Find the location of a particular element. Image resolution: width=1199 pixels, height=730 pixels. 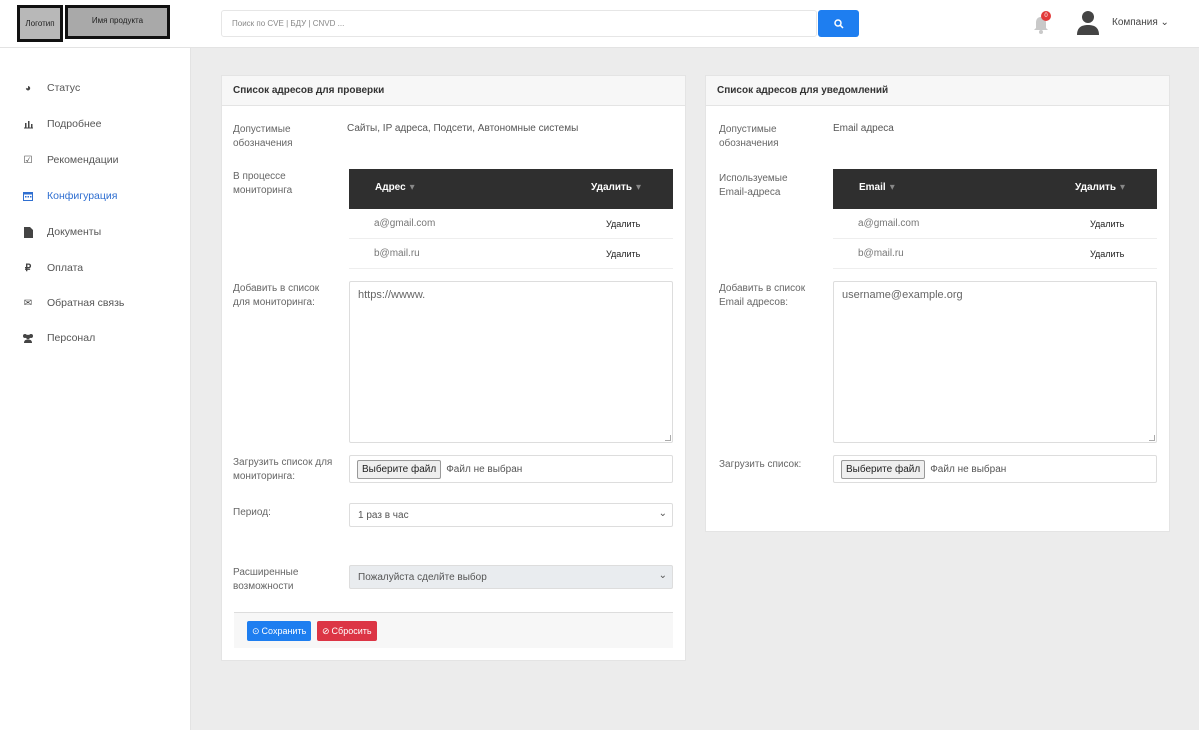

ban-icon: ⊘ is located at coordinates (326, 630).